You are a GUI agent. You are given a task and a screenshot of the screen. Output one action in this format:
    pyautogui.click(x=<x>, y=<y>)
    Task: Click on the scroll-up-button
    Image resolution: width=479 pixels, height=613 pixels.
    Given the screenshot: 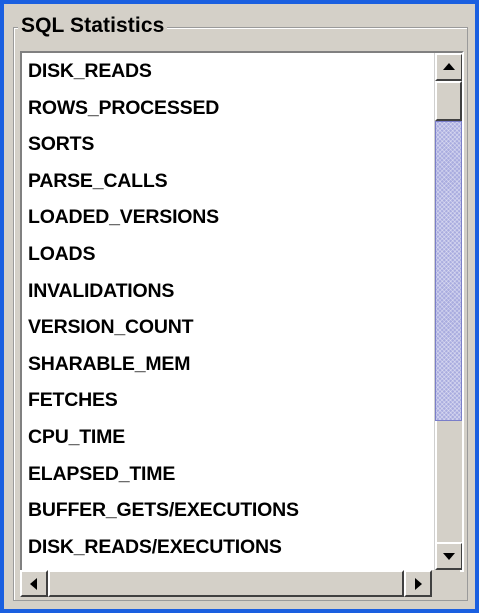 What is the action you would take?
    pyautogui.click(x=448, y=67)
    